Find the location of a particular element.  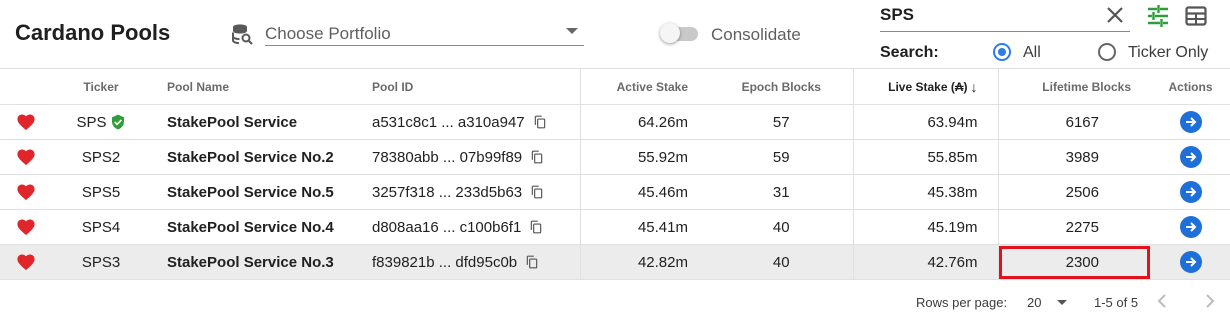

pool-id-cell: 3257f318 ... 233d5b63 is located at coordinates (468, 192).